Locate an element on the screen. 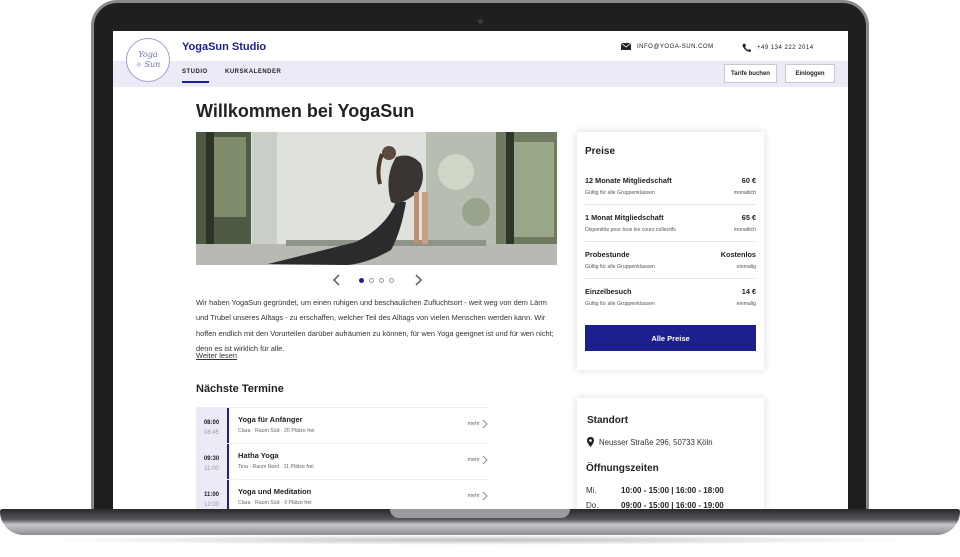 This screenshot has height=557, width=960. price-value: 65 € is located at coordinates (748, 217).